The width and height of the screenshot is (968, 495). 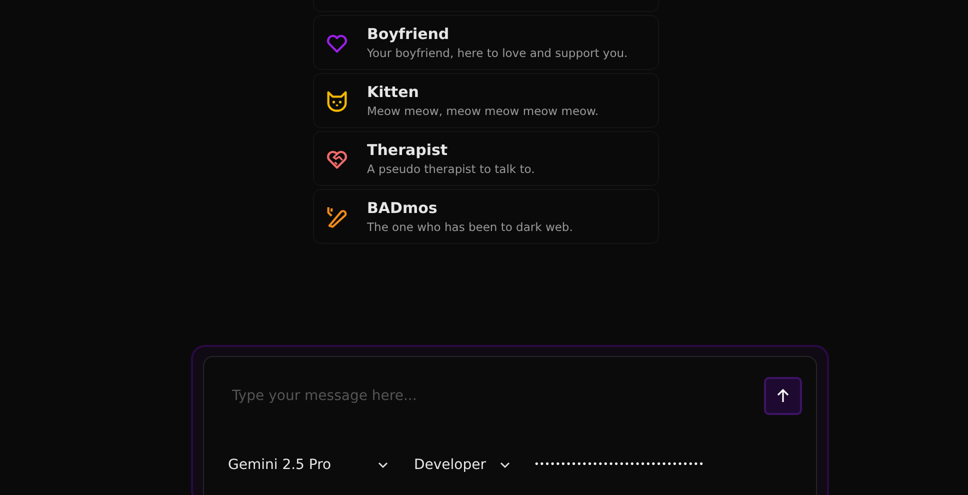 I want to click on persona-description: The one who has been to dark web., so click(x=470, y=227).